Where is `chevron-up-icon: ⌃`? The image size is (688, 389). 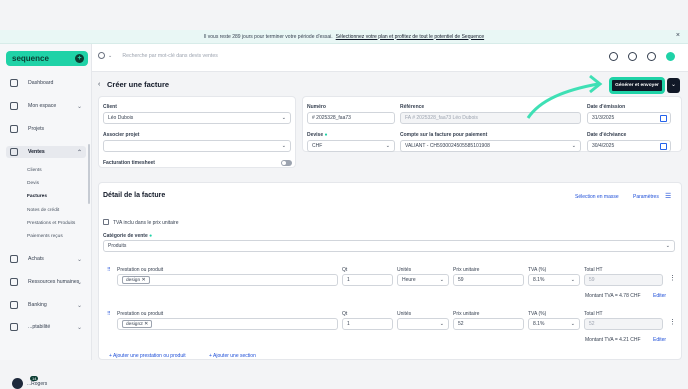 chevron-up-icon: ⌃ is located at coordinates (79, 152).